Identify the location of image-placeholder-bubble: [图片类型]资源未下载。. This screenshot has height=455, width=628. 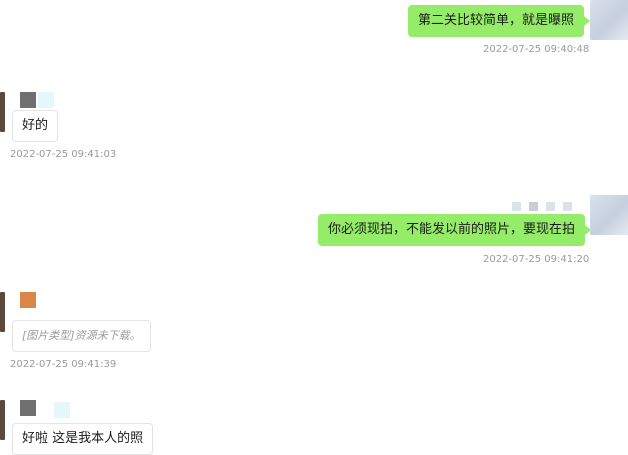
(81, 336).